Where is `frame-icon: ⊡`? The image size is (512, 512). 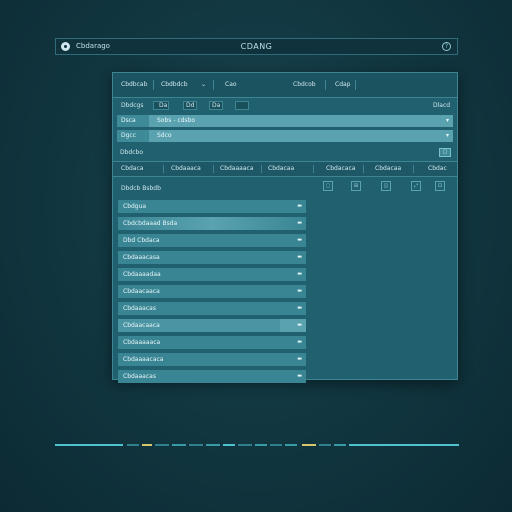 frame-icon: ⊡ is located at coordinates (440, 186).